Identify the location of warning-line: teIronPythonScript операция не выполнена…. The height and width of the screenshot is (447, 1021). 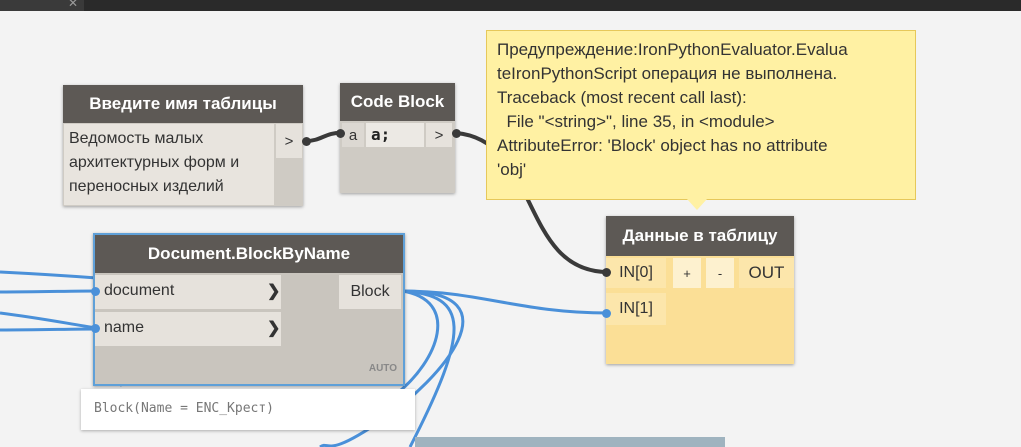
(667, 73).